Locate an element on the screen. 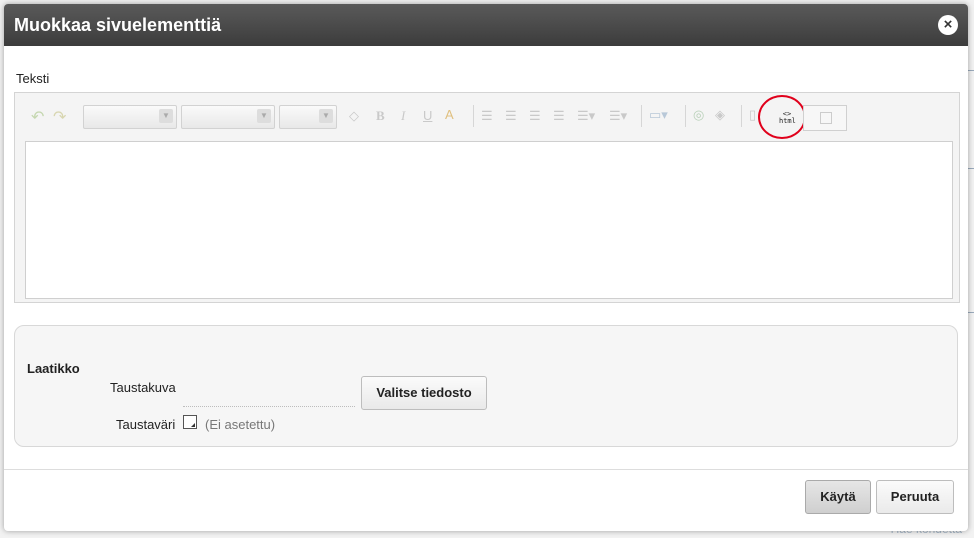  italic-icon: I is located at coordinates (403, 116).